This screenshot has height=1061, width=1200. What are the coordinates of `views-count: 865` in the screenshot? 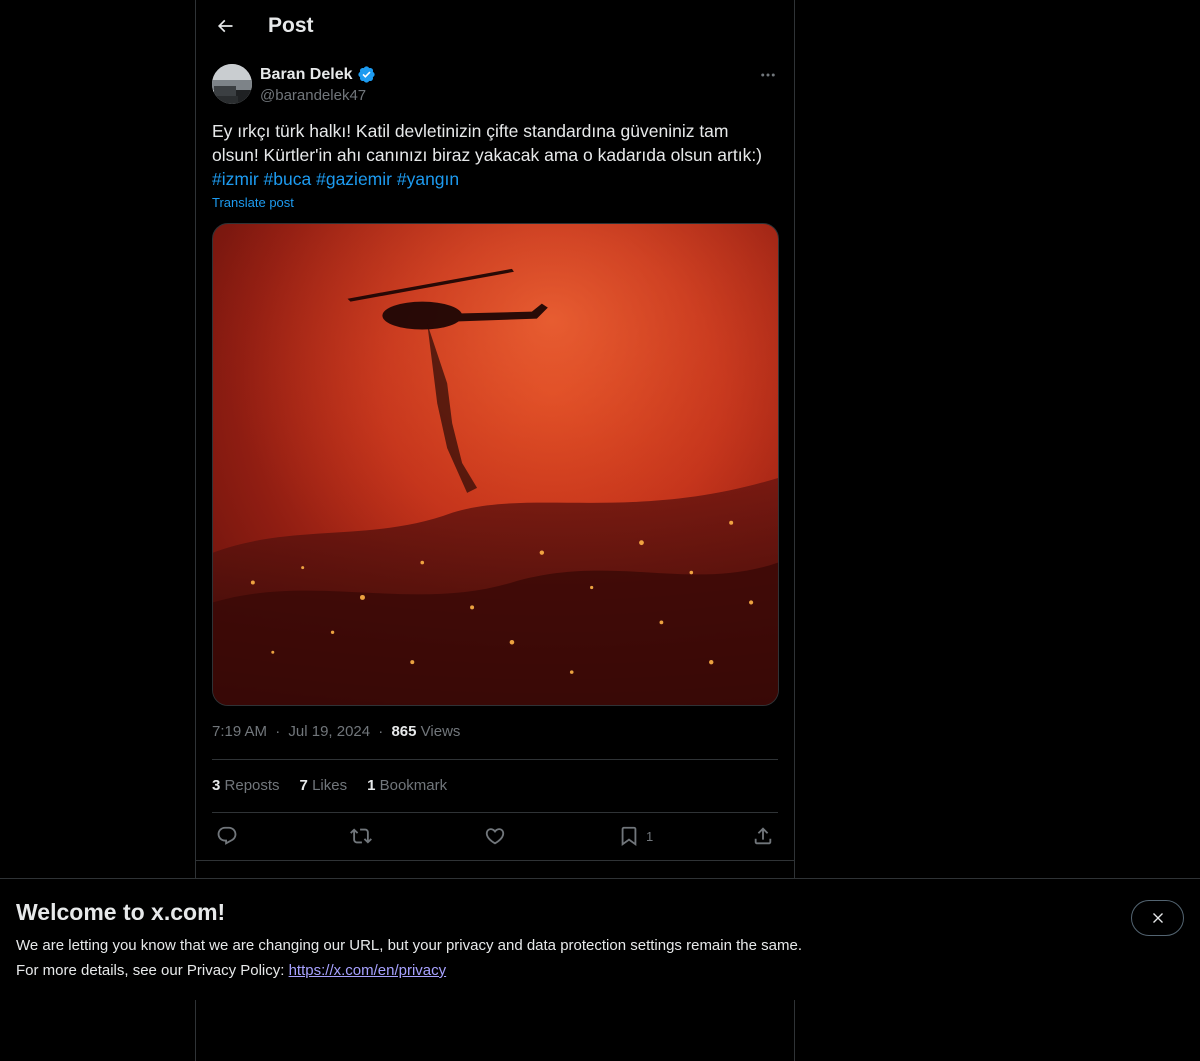 It's located at (404, 731).